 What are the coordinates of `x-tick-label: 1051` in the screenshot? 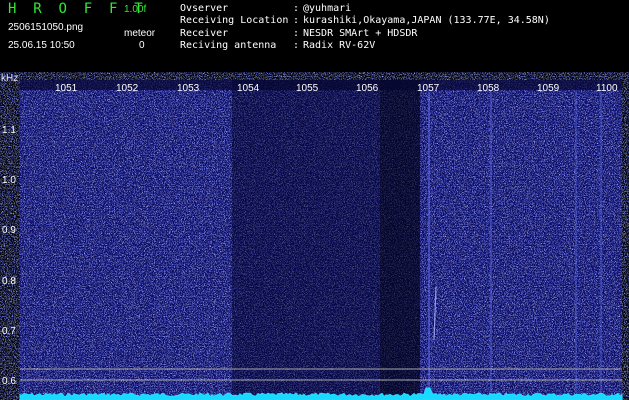 It's located at (66, 88).